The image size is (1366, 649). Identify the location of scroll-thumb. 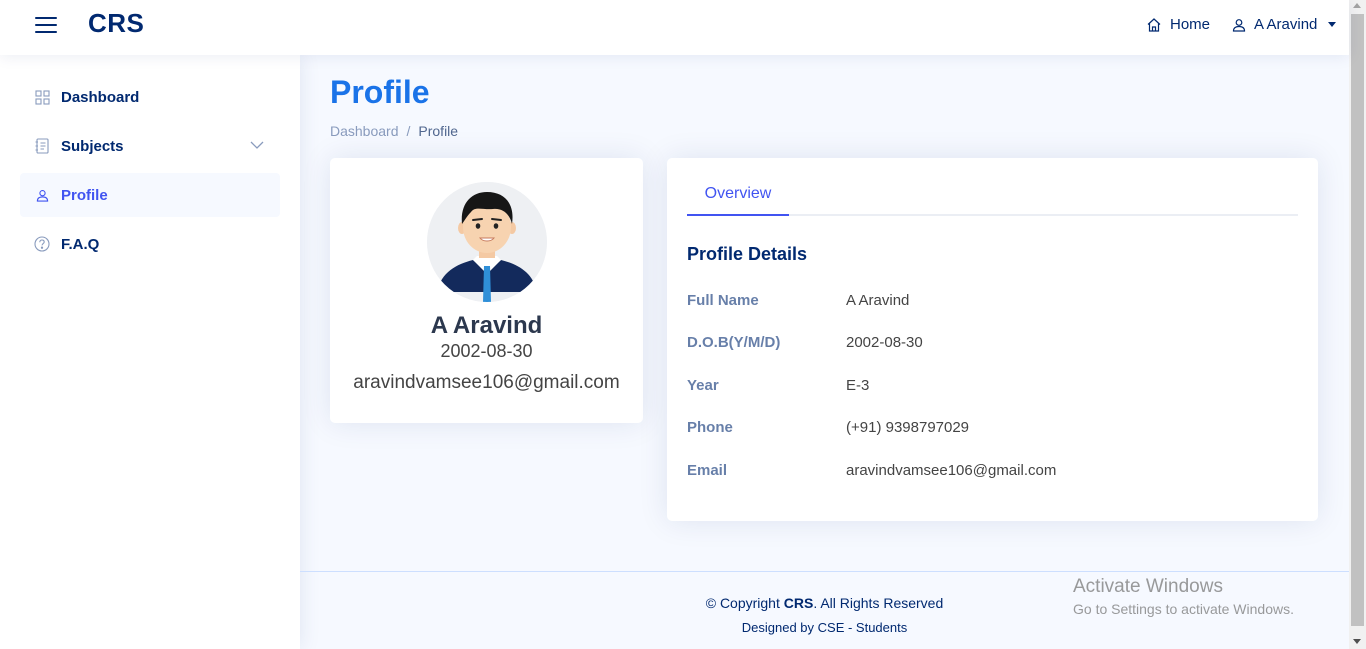
(1357, 320).